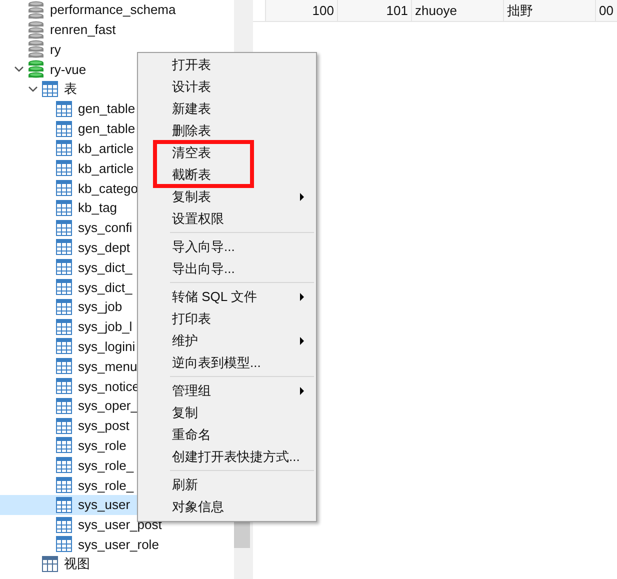  Describe the element at coordinates (227, 341) in the screenshot. I see `menu-item: 维护` at that location.